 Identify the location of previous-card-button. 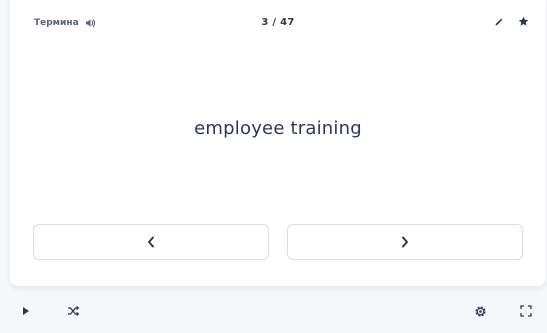
(151, 242).